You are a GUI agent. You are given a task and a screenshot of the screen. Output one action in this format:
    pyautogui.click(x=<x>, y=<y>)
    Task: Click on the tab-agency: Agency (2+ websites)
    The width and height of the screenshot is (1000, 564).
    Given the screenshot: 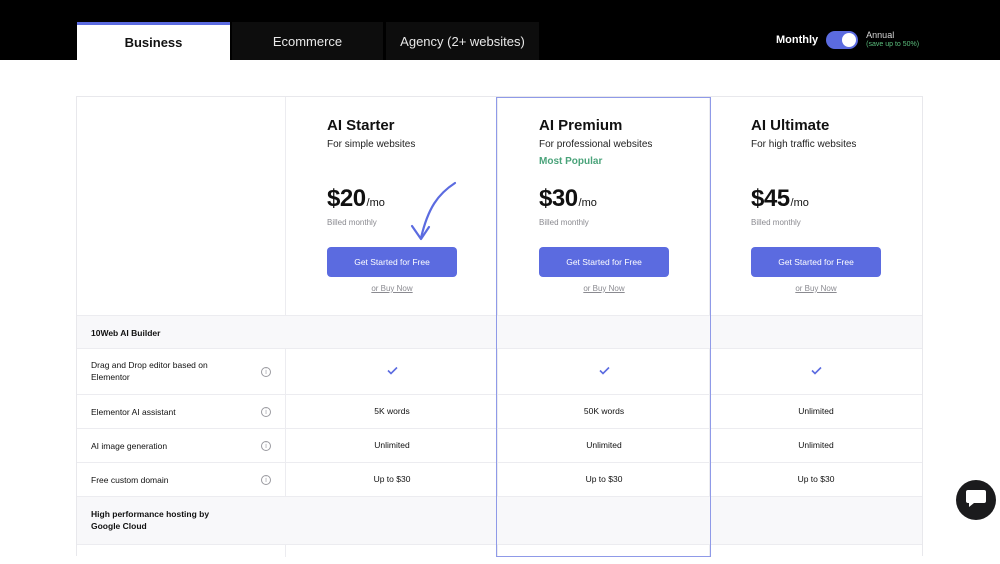 What is the action you would take?
    pyautogui.click(x=462, y=41)
    